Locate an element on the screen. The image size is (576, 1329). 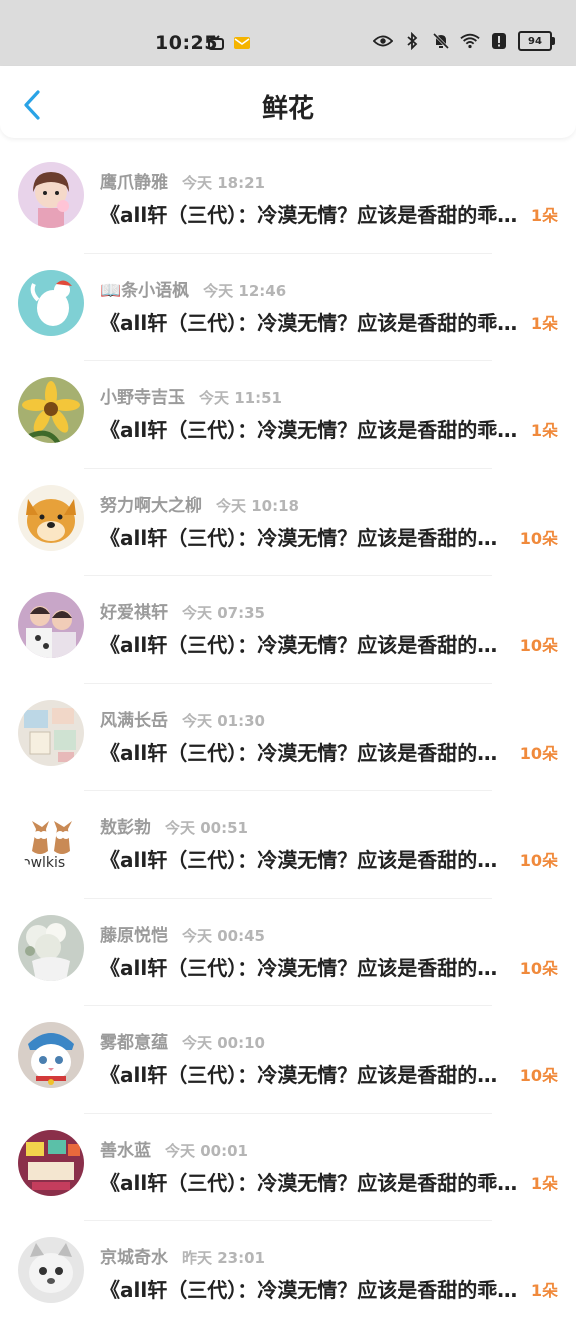
time-label: 今天 00:45 is located at coordinates (223, 935).